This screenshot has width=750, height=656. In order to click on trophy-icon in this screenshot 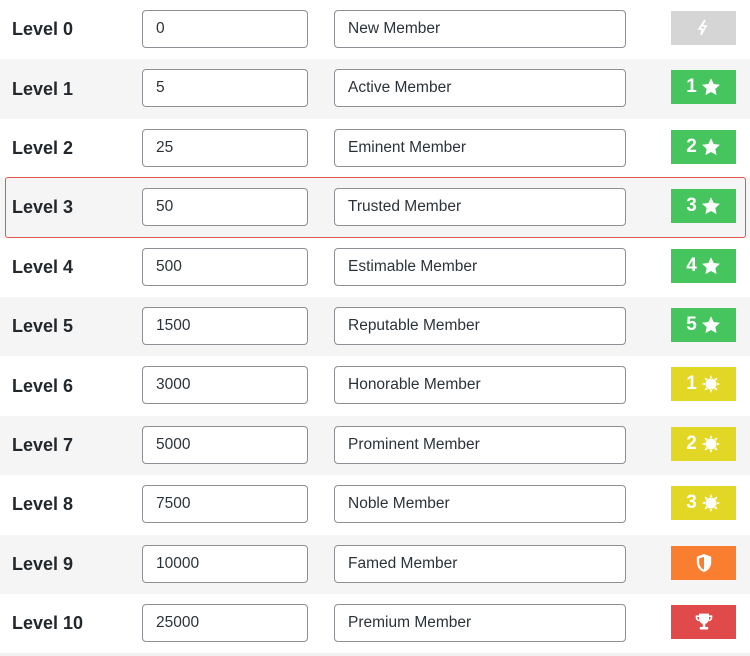, I will do `click(704, 622)`.